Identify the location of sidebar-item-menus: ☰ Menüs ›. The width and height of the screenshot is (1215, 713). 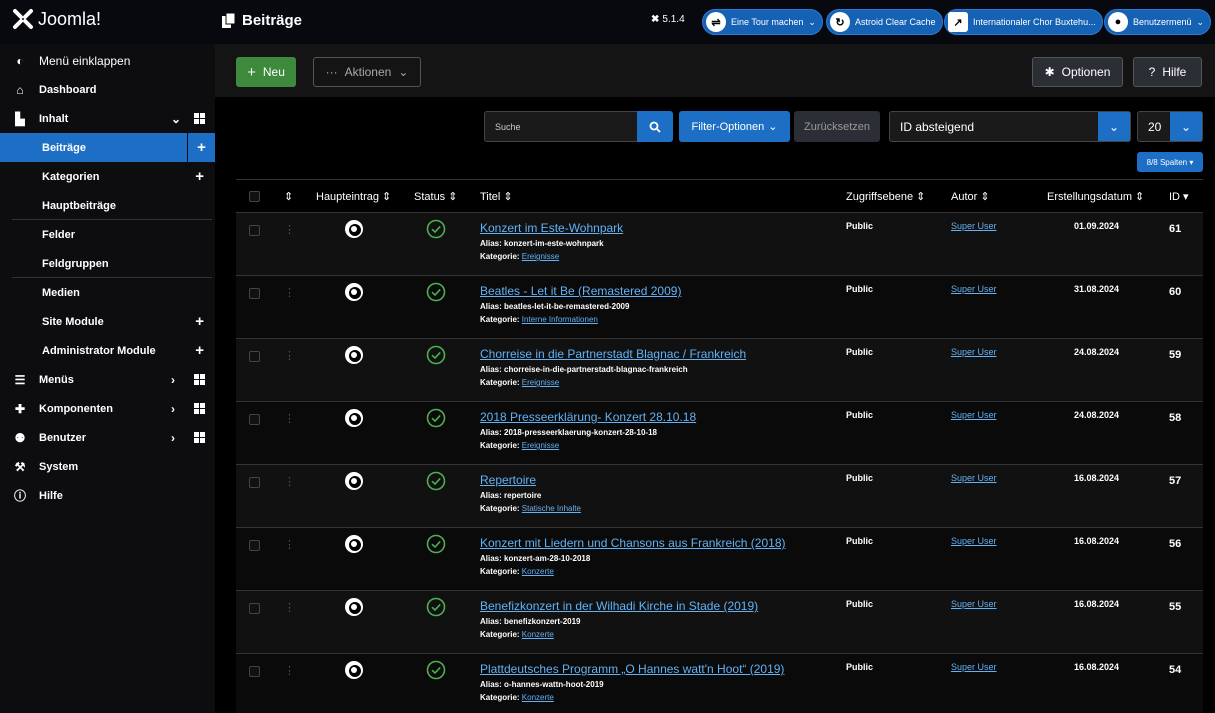
(107, 379).